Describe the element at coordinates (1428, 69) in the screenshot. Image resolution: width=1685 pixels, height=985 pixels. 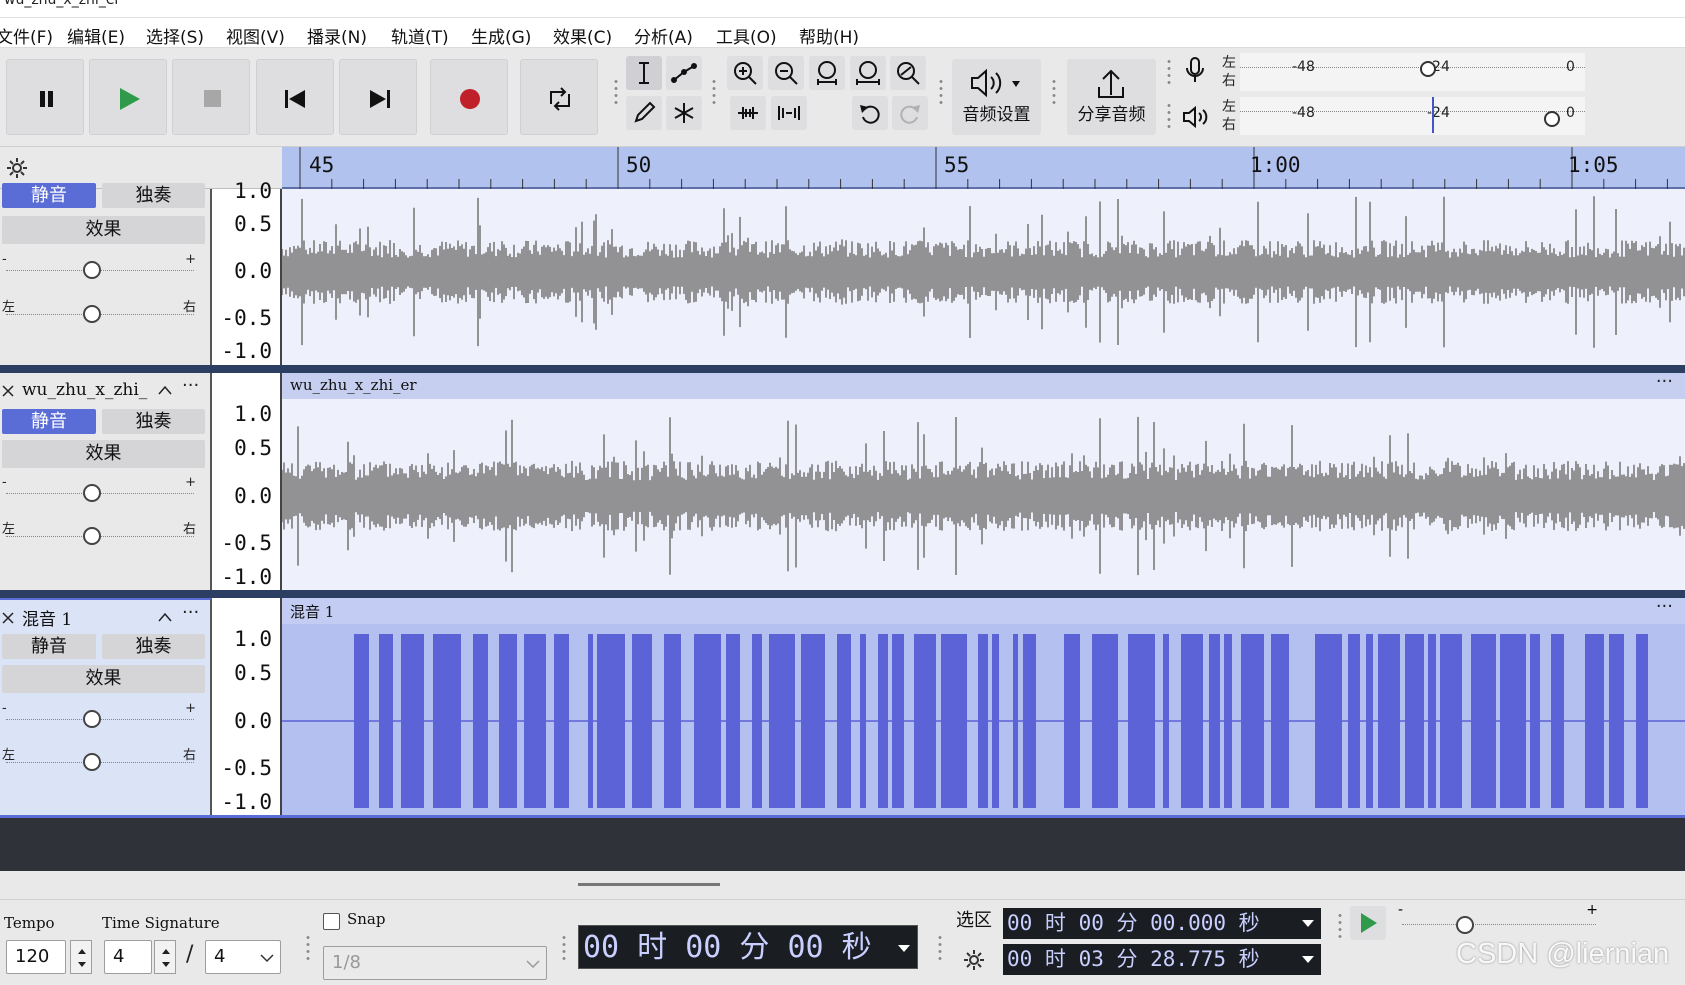
I see `rec-meter-thumb` at that location.